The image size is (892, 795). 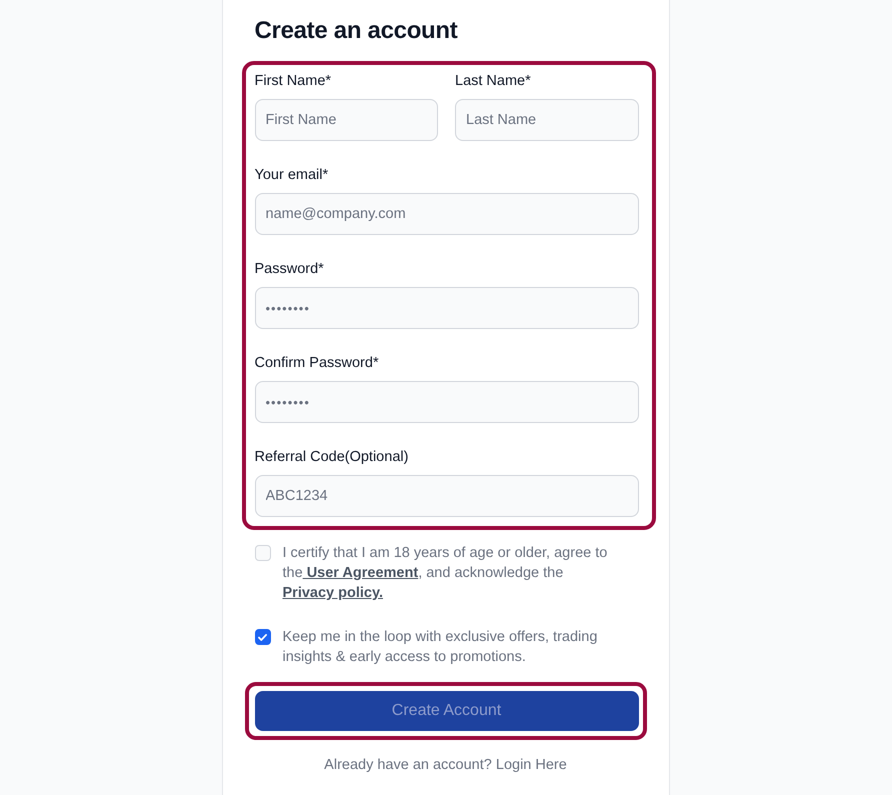 I want to click on confirm-password-field: ••••••••, so click(x=446, y=402).